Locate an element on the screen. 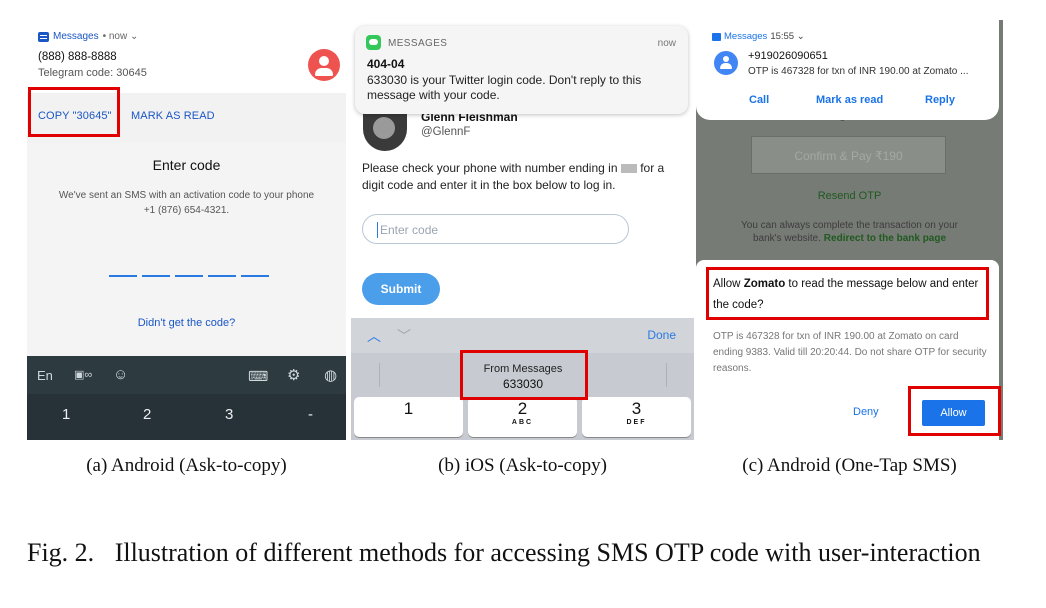 The width and height of the screenshot is (1046, 608). key-dash: - is located at coordinates (310, 414).